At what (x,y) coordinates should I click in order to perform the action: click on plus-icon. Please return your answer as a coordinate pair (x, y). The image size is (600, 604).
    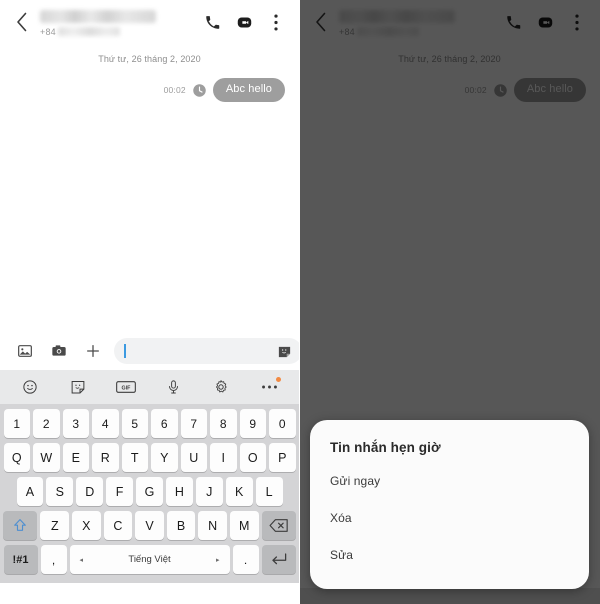
    Looking at the image, I should click on (93, 351).